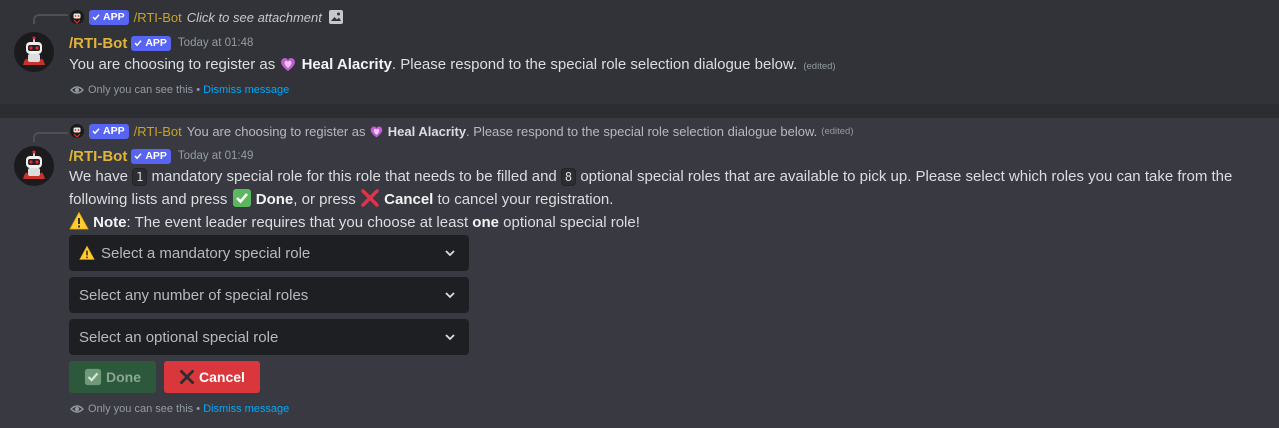 Image resolution: width=1279 pixels, height=428 pixels. What do you see at coordinates (140, 177) in the screenshot?
I see `mandatory-count: 1` at bounding box center [140, 177].